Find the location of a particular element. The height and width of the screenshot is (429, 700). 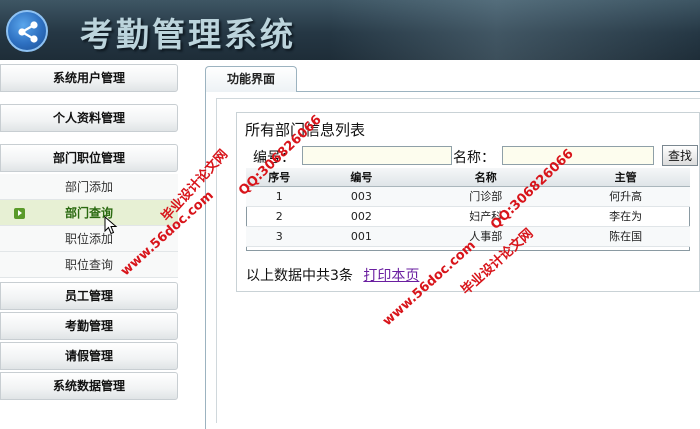

summary-row: 以上数据中共3条 打印本页 is located at coordinates (332, 275).